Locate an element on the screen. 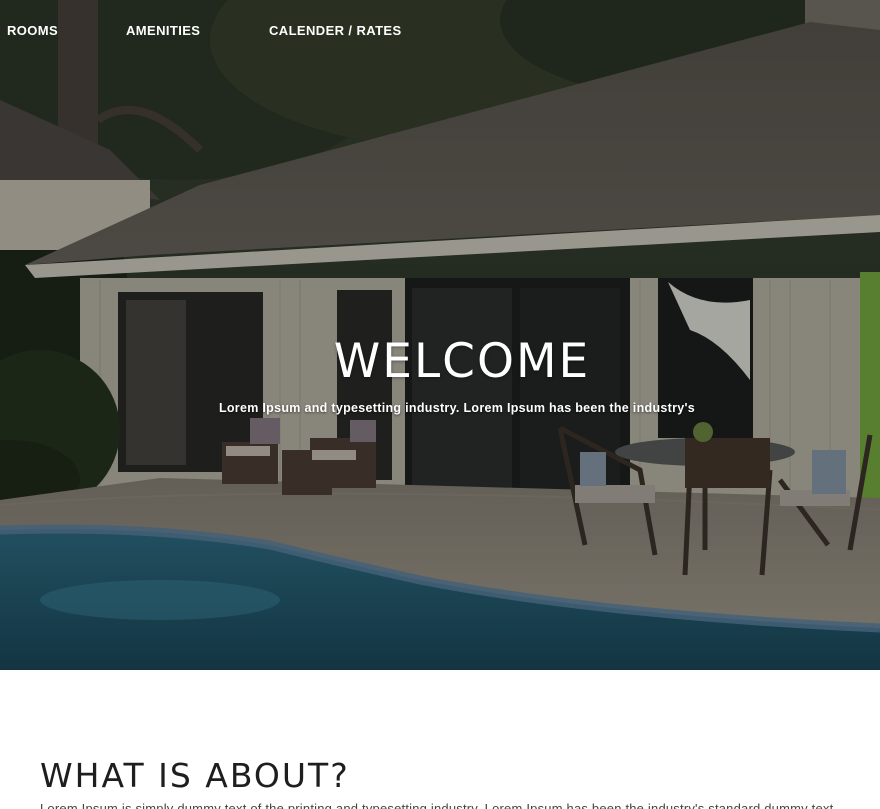  nav-calendar-rates-link: CALENDER / RATES is located at coordinates (335, 30).